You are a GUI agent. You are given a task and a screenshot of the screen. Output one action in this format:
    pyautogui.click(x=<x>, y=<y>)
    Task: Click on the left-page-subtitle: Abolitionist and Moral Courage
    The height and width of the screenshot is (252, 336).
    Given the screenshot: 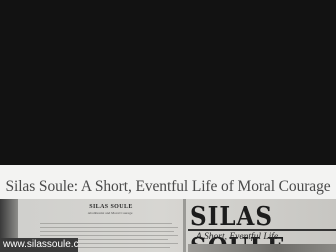 What is the action you would take?
    pyautogui.click(x=110, y=213)
    